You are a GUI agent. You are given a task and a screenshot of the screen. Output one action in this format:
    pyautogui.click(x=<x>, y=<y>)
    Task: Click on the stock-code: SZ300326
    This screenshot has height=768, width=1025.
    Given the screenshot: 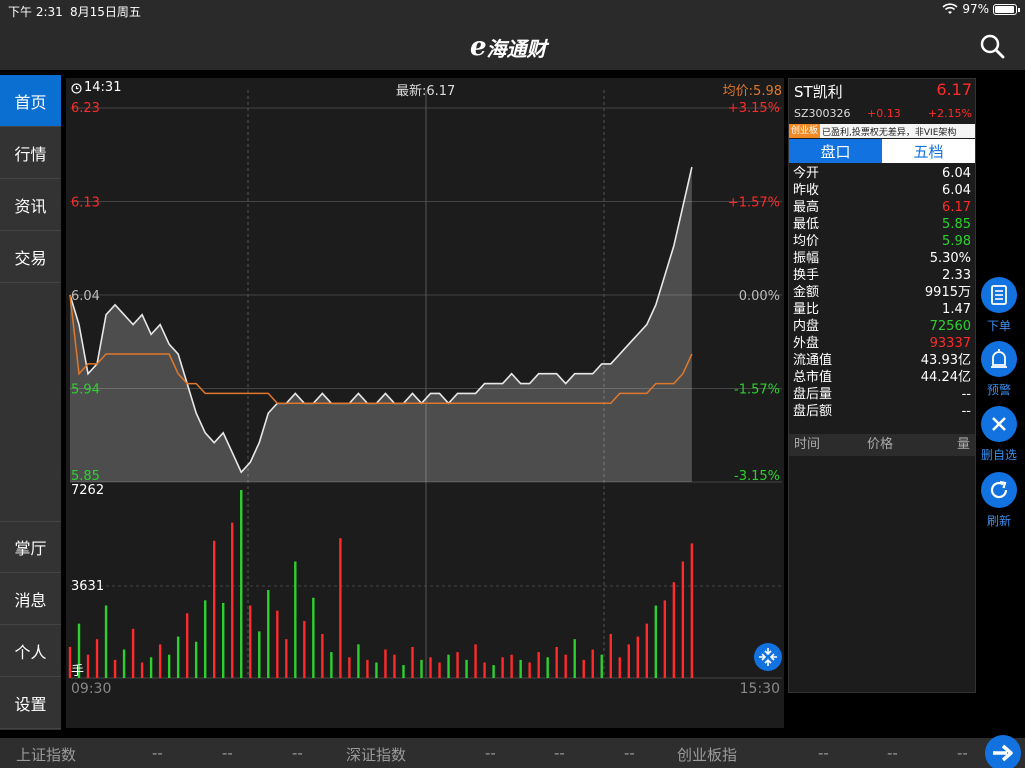 What is the action you would take?
    pyautogui.click(x=822, y=113)
    